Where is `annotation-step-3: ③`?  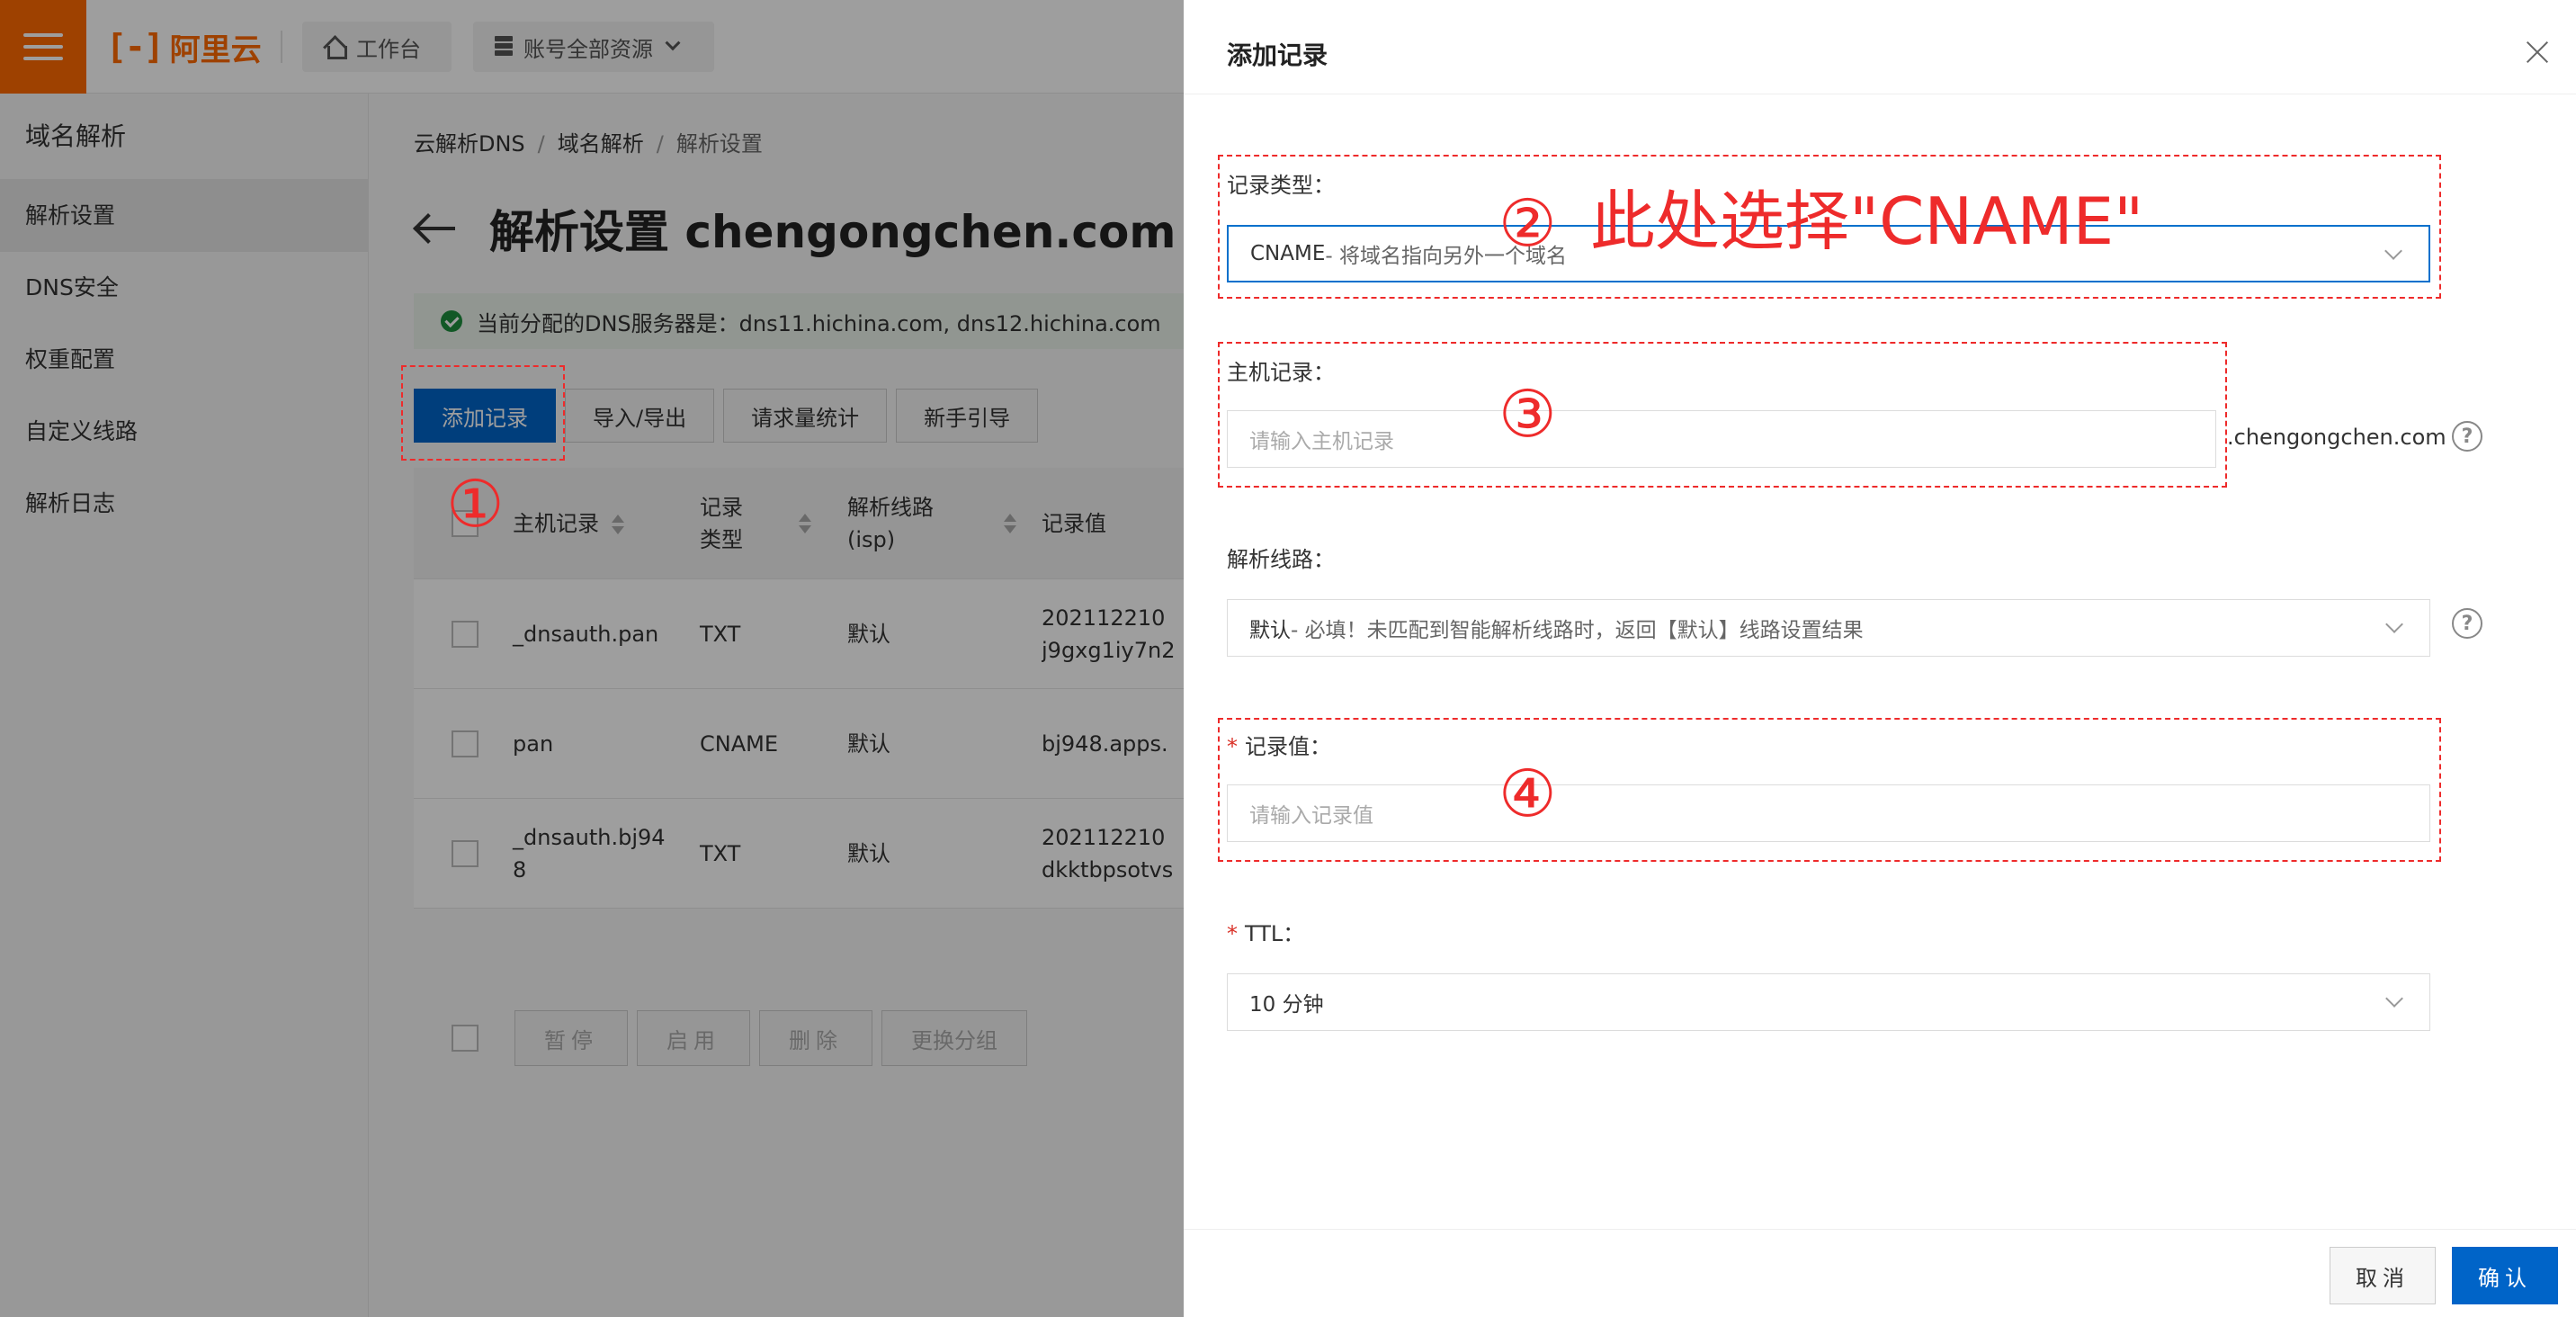
annotation-step-3: ③ is located at coordinates (1527, 414).